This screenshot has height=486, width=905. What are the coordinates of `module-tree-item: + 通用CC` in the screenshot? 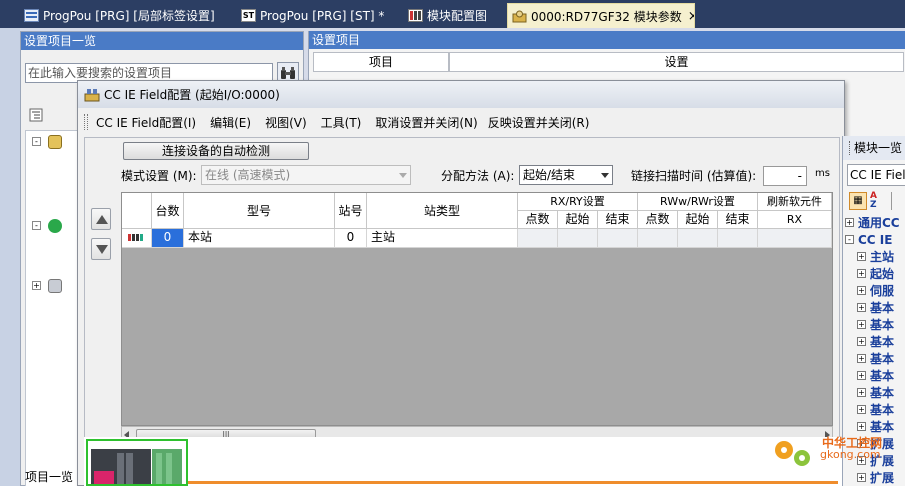 It's located at (875, 222).